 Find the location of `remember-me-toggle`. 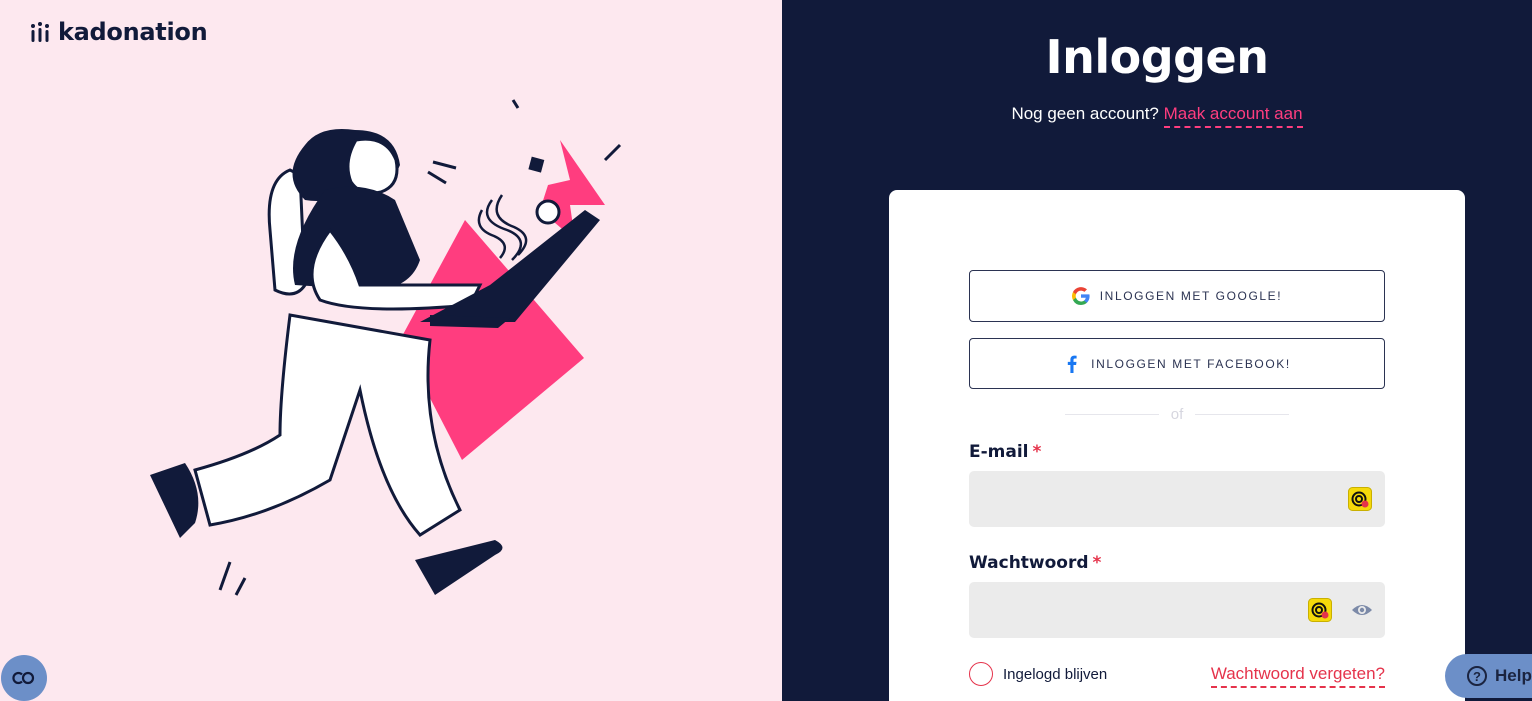

remember-me-toggle is located at coordinates (981, 674).